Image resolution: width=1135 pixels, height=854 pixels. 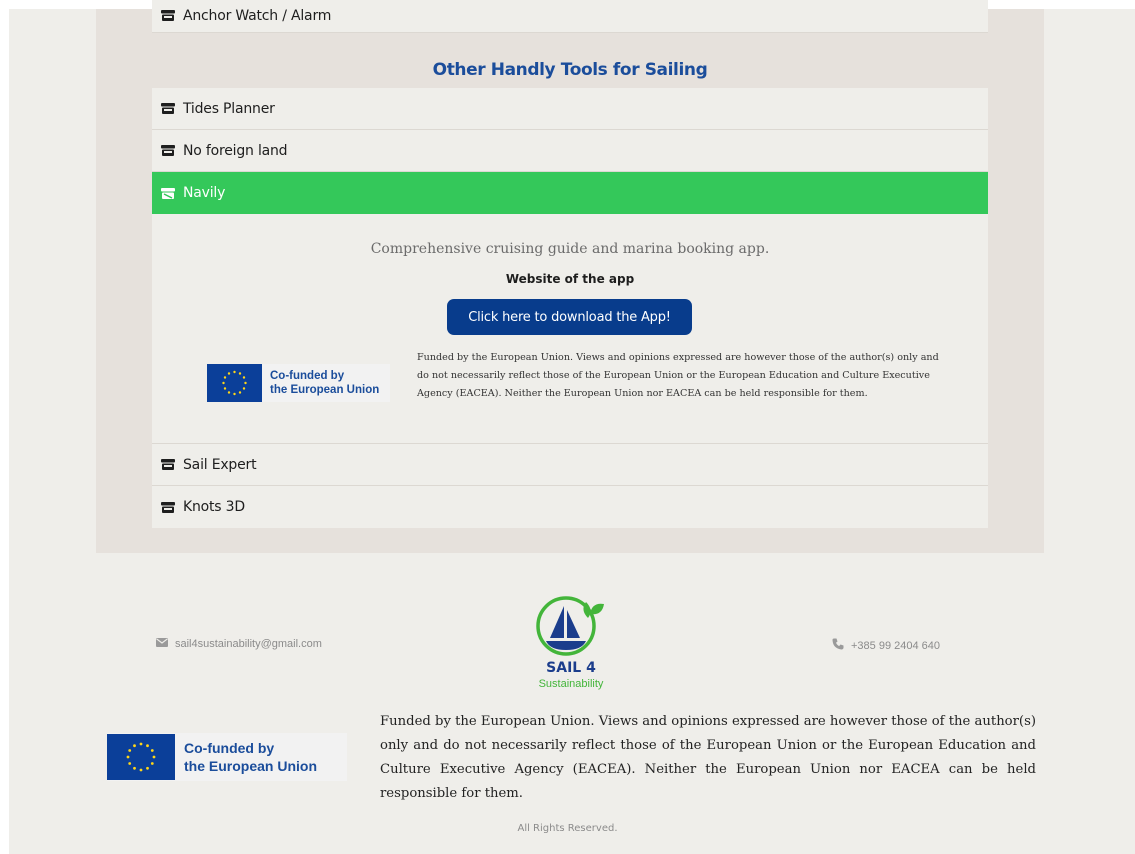 I want to click on store-open-icon, so click(x=168, y=193).